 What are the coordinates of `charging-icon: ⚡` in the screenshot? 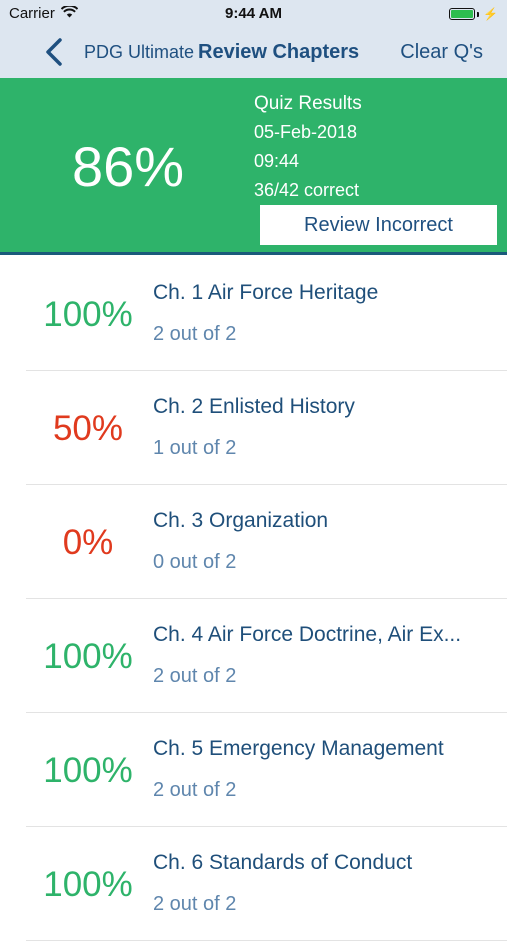 It's located at (490, 14).